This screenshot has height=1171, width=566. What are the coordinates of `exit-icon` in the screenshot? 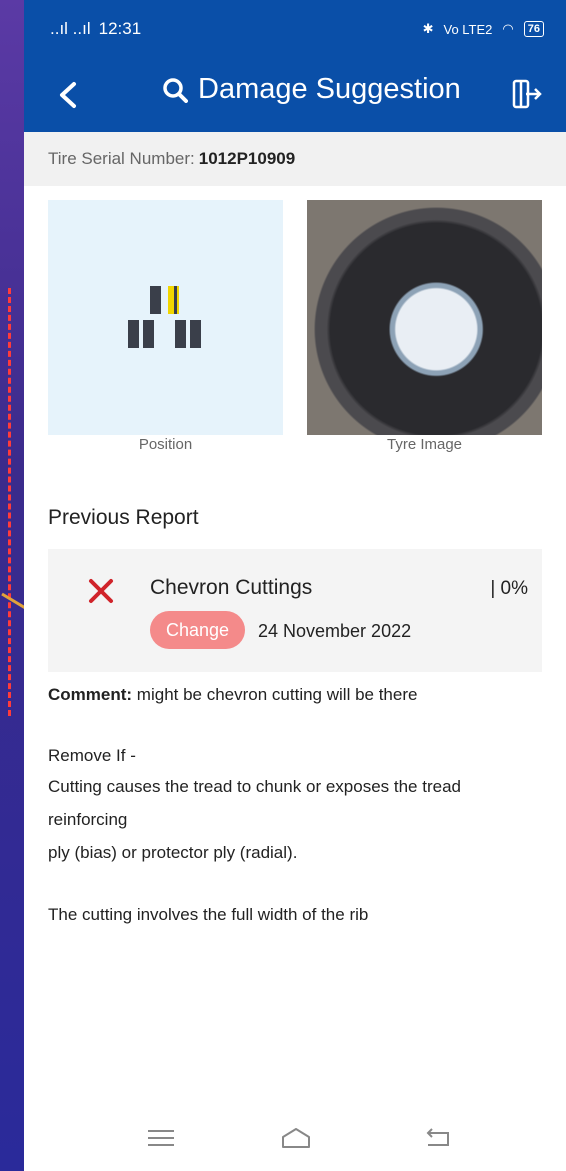 It's located at (527, 94).